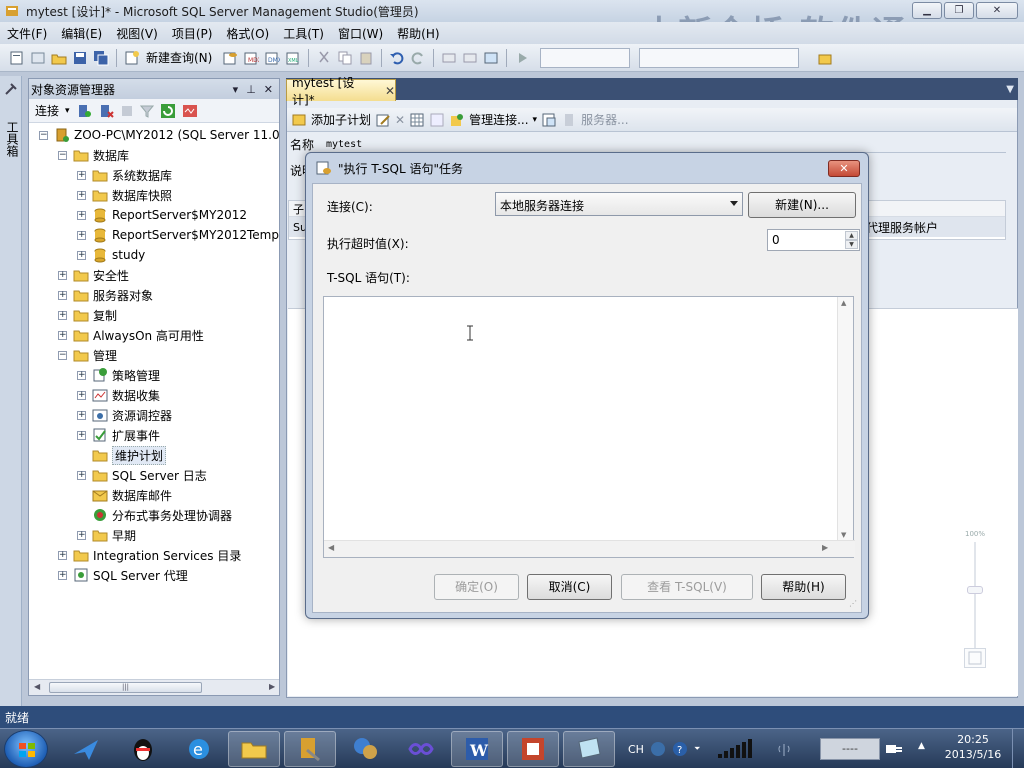  I want to click on new-query-button: 新建查询(N), so click(179, 57).